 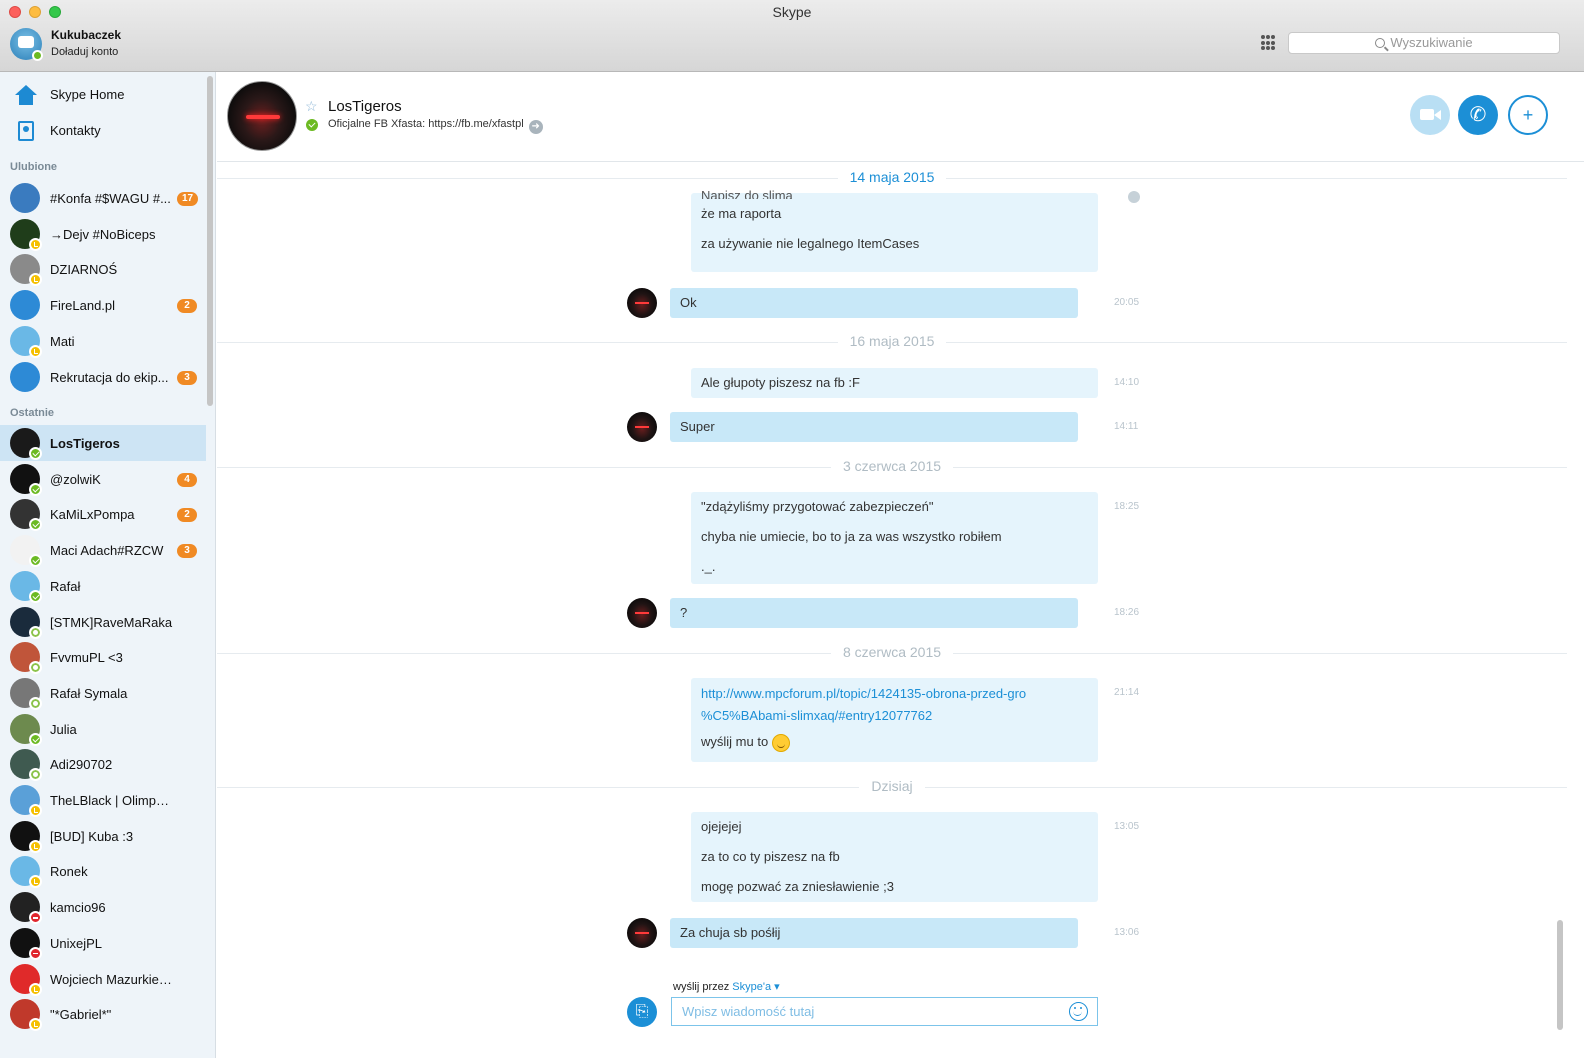 What do you see at coordinates (1424, 43) in the screenshot?
I see `search-input: Wyszukiwanie` at bounding box center [1424, 43].